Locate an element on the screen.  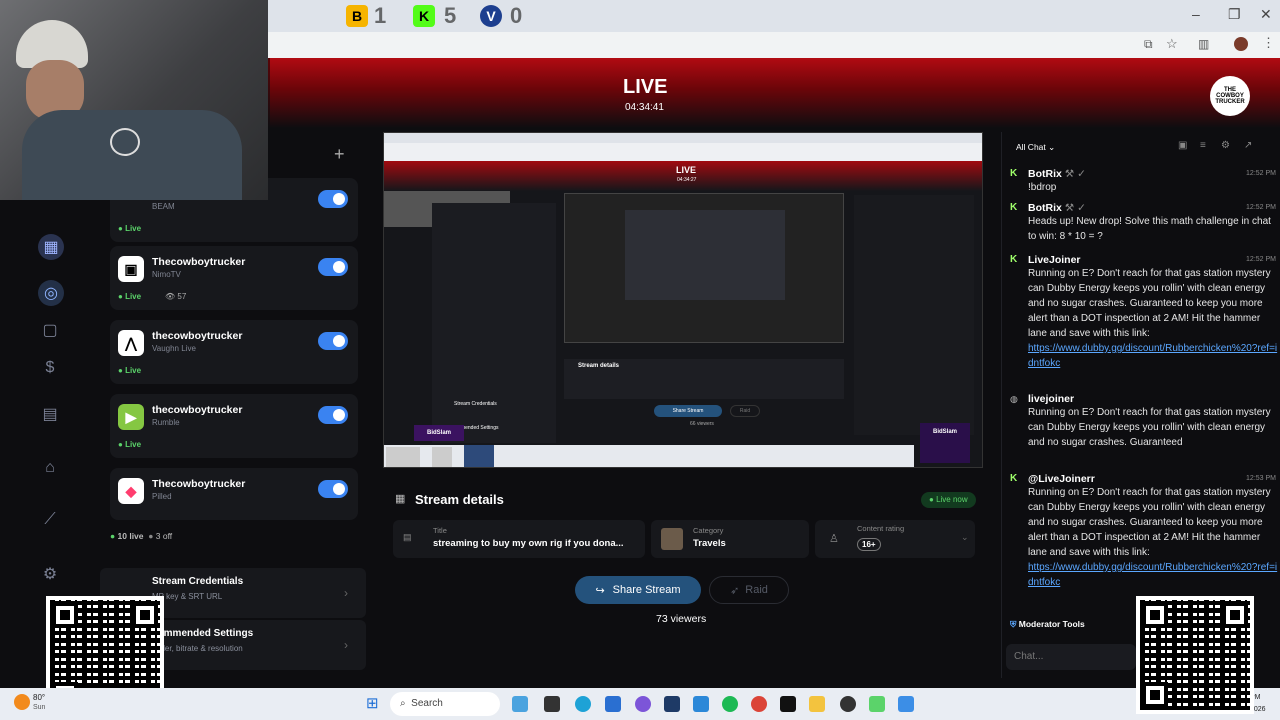
file-explorer-icon is located at coordinates (817, 704).